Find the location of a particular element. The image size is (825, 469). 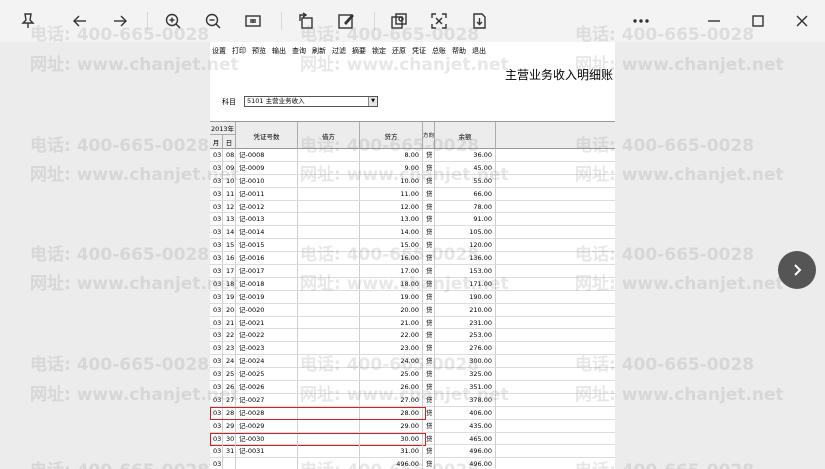

ledger-menu-item: 帮助 is located at coordinates (459, 51).